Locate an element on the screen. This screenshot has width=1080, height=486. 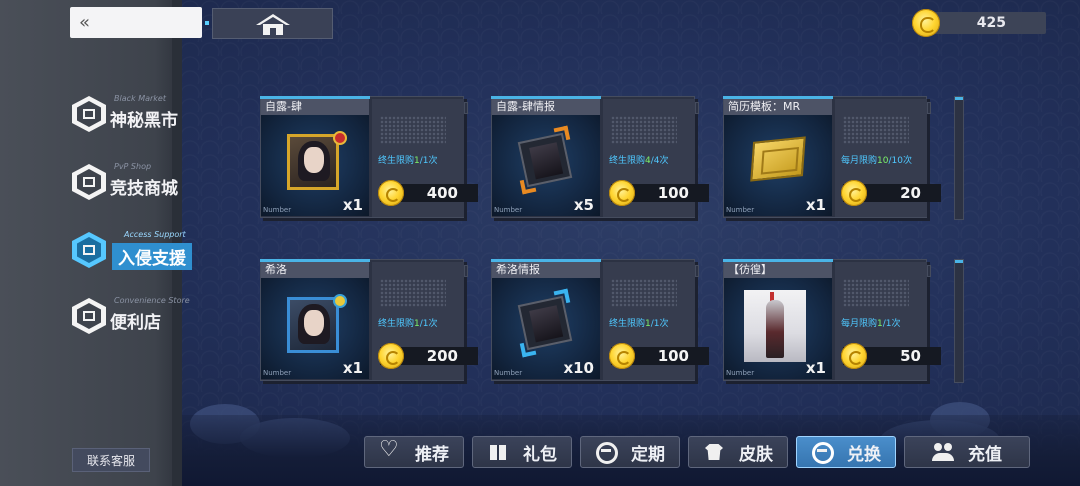
price-bar: 200 is located at coordinates (428, 356).